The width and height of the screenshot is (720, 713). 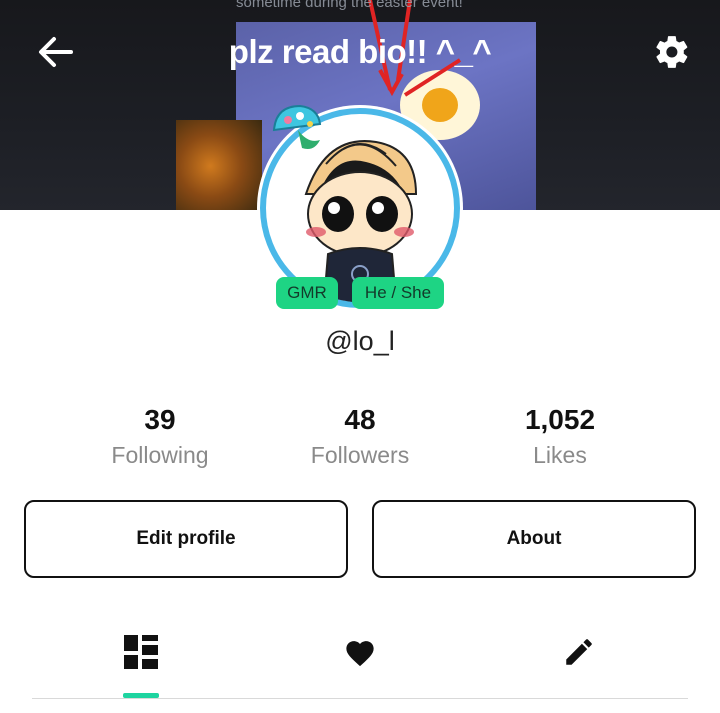 I want to click on followers-stat: 48 Followers, so click(x=360, y=437).